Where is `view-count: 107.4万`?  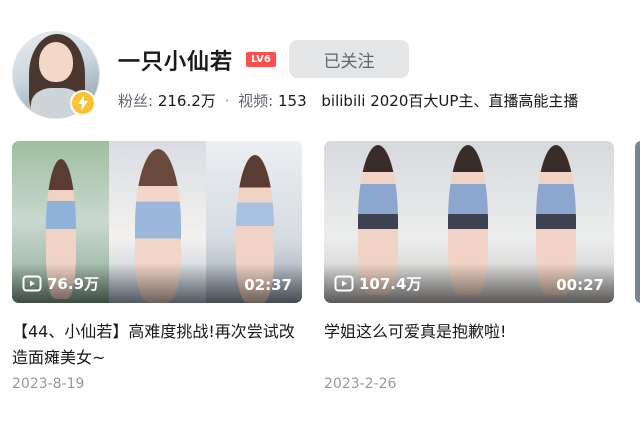 view-count: 107.4万 is located at coordinates (377, 283).